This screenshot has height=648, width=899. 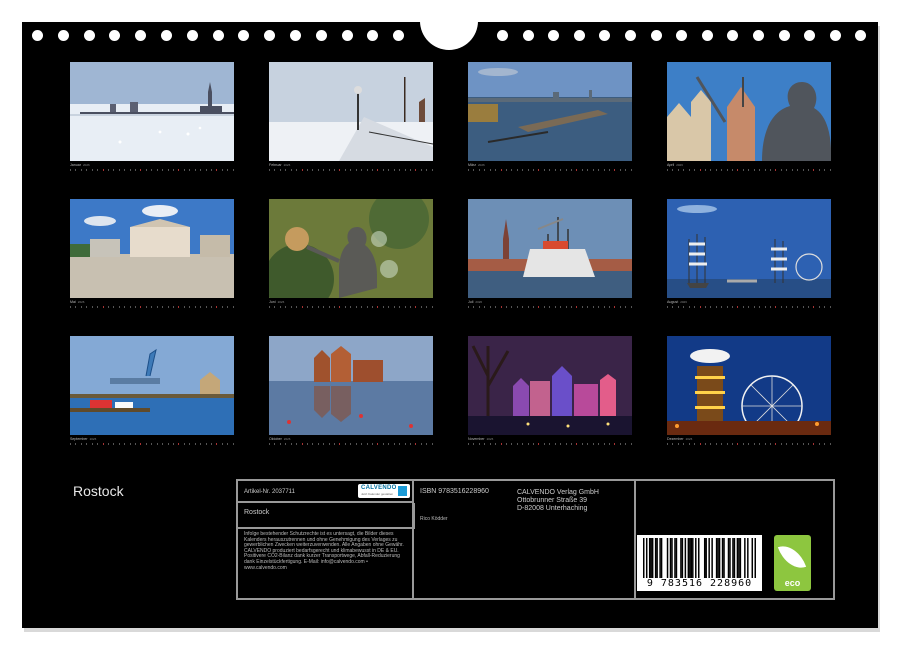 I want to click on month-year: 2026, so click(x=86, y=165).